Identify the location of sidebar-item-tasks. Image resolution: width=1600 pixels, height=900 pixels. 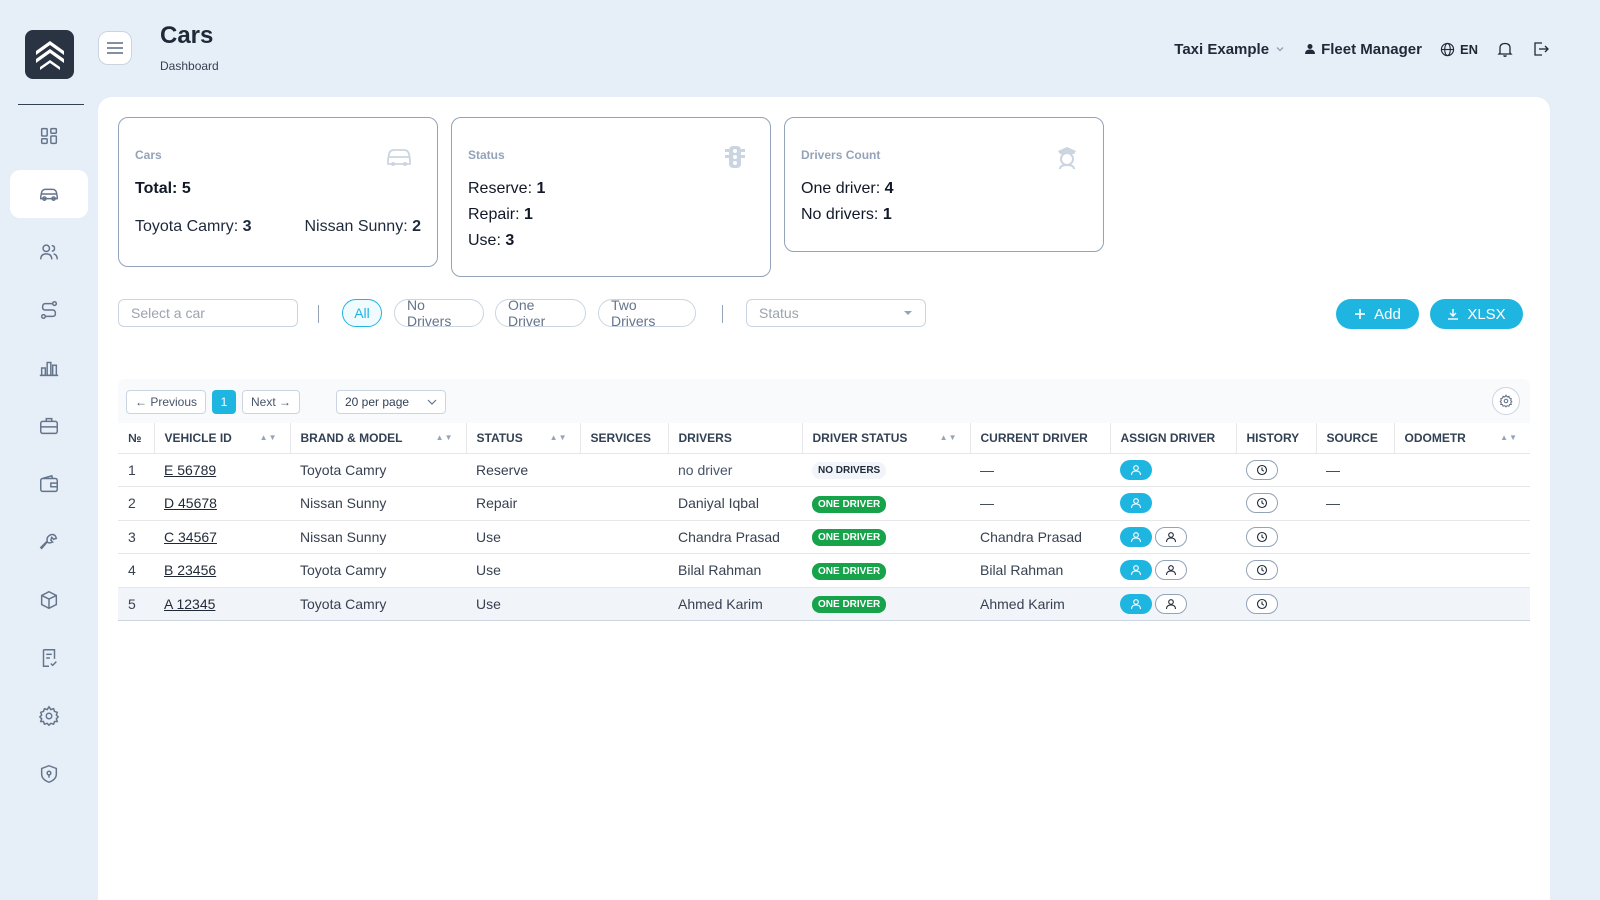
(49, 658).